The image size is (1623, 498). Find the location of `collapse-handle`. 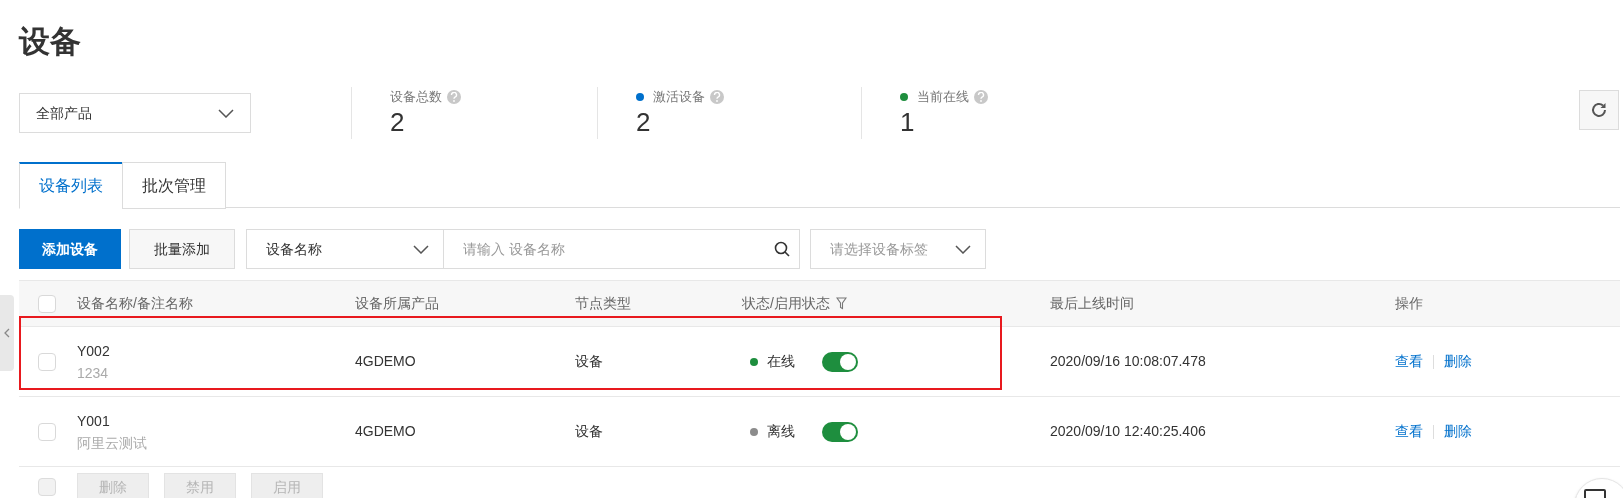

collapse-handle is located at coordinates (7, 333).